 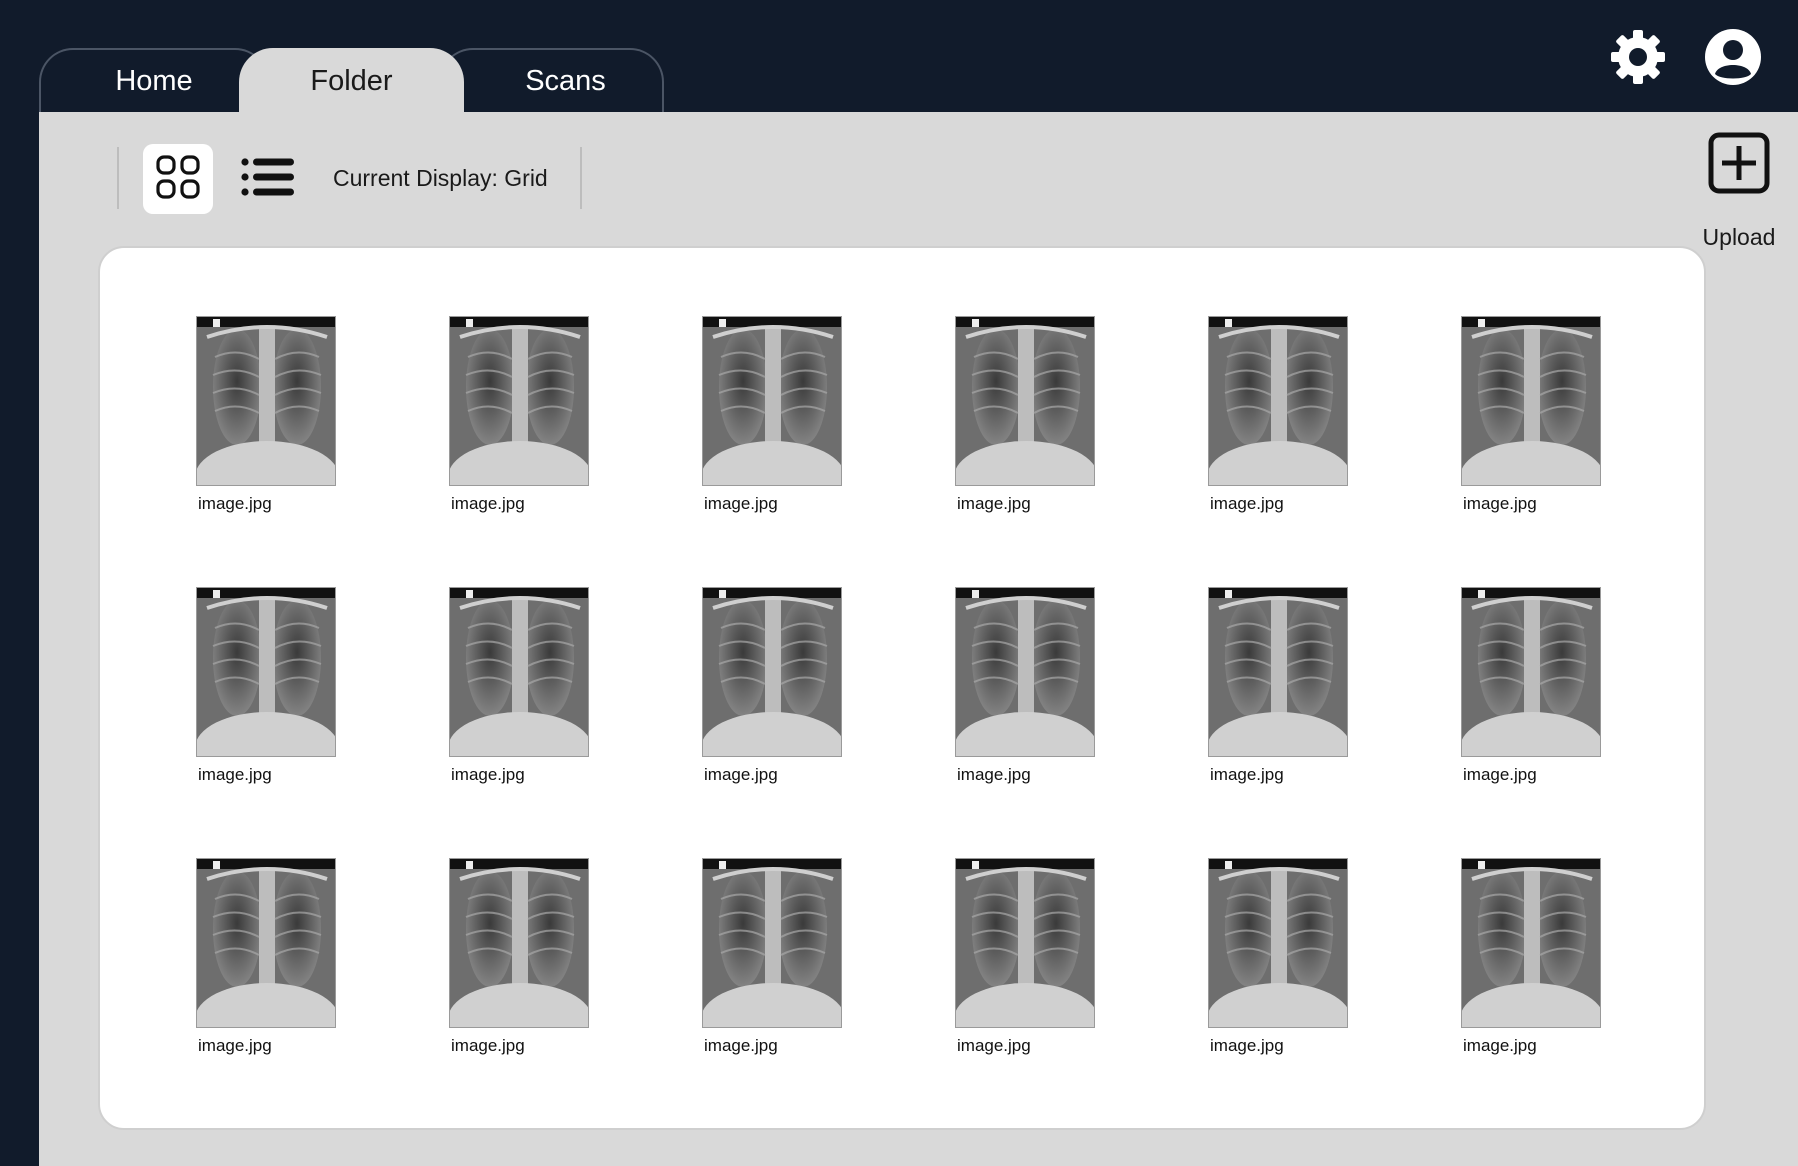 What do you see at coordinates (1739, 192) in the screenshot?
I see `upload-button: Upload` at bounding box center [1739, 192].